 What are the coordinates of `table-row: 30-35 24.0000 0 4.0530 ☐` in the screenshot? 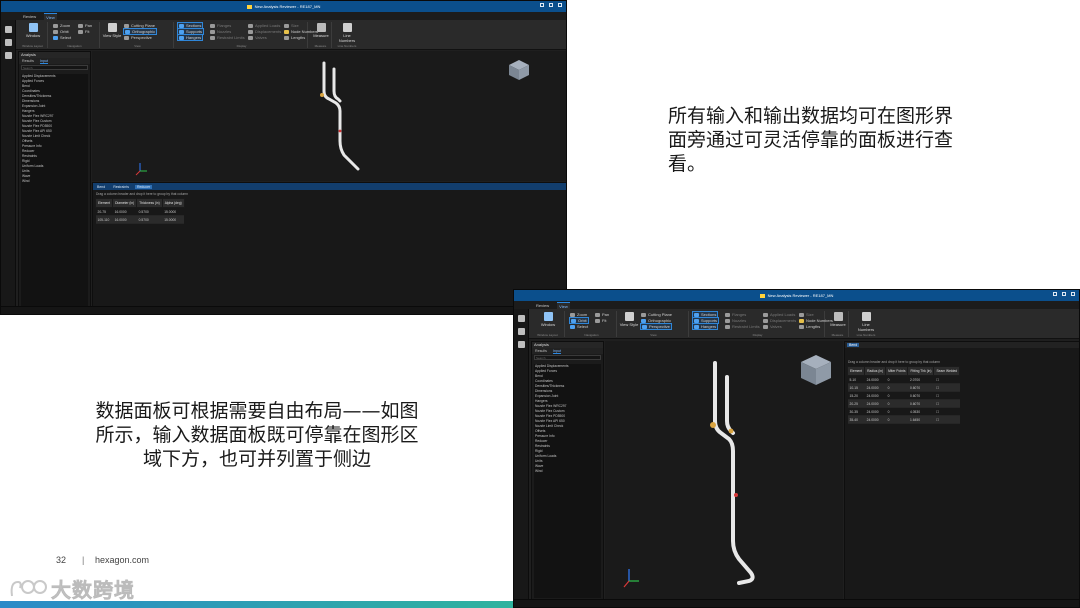 It's located at (903, 411).